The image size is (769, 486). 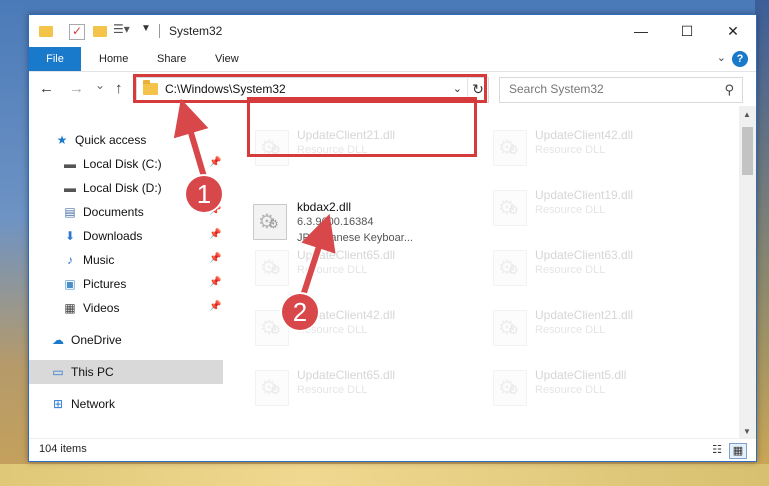 What do you see at coordinates (100, 30) in the screenshot?
I see `new-folder-icon` at bounding box center [100, 30].